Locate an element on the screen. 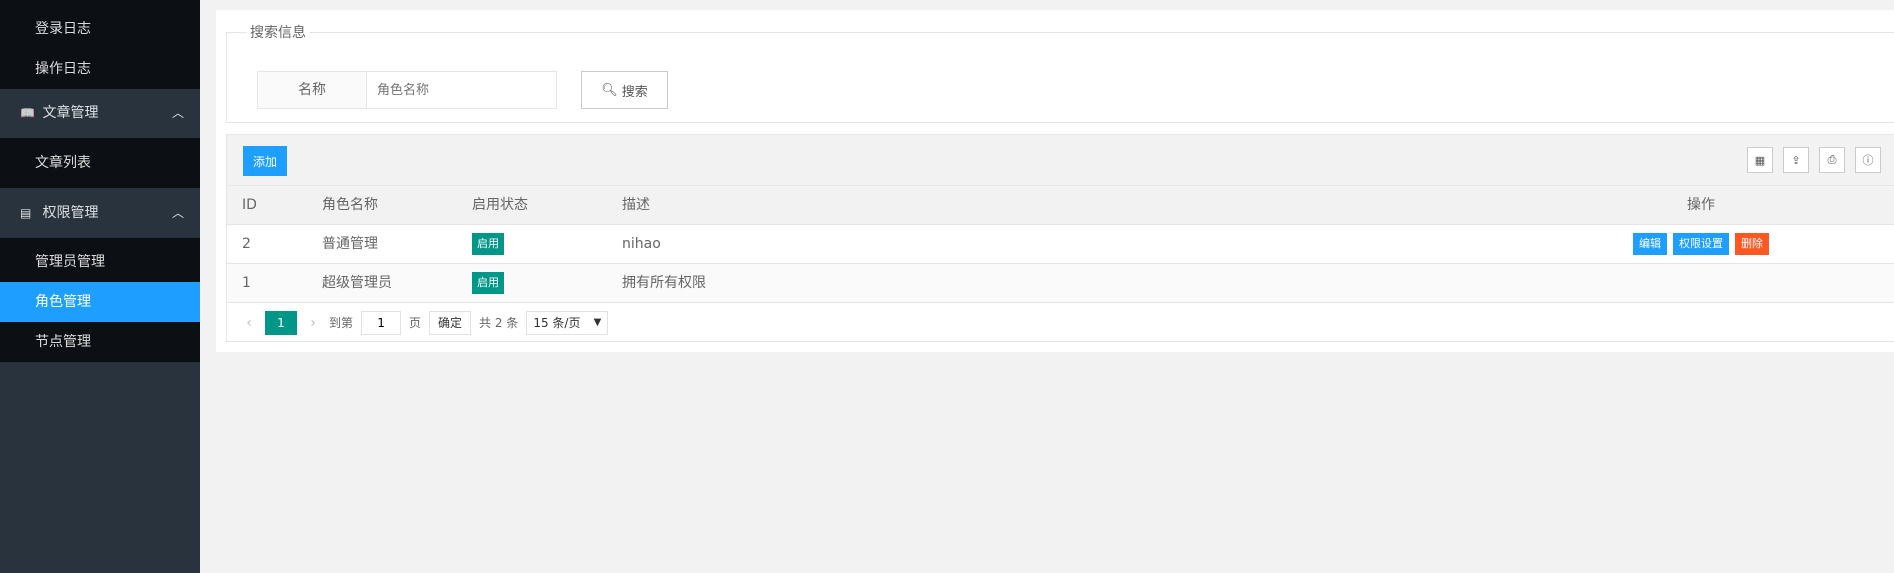  sidebar-item-article-list: 文章列表 is located at coordinates (100, 163).